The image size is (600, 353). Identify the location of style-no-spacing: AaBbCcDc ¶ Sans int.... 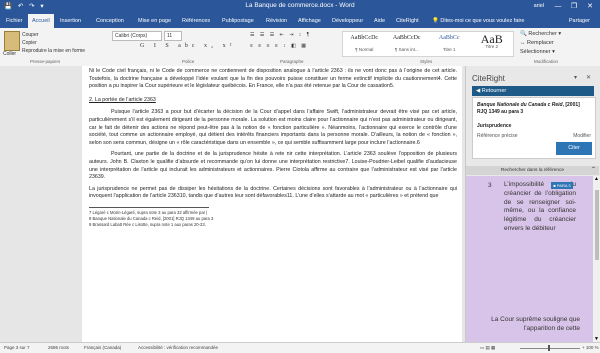
(407, 44).